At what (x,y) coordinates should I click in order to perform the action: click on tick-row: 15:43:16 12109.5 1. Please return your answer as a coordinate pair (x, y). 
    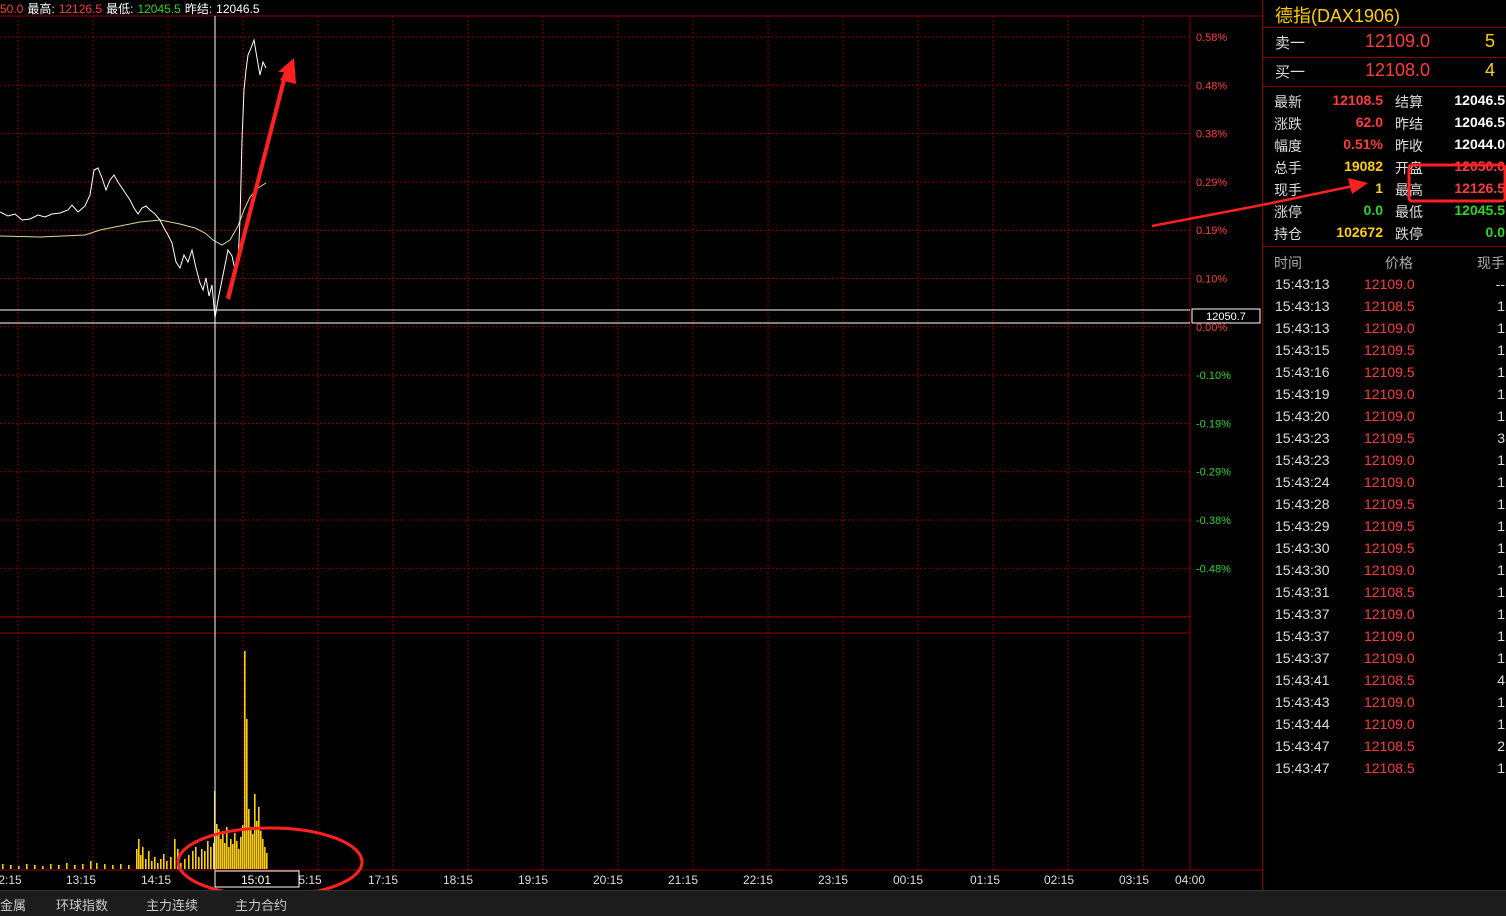
    Looking at the image, I should click on (1384, 372).